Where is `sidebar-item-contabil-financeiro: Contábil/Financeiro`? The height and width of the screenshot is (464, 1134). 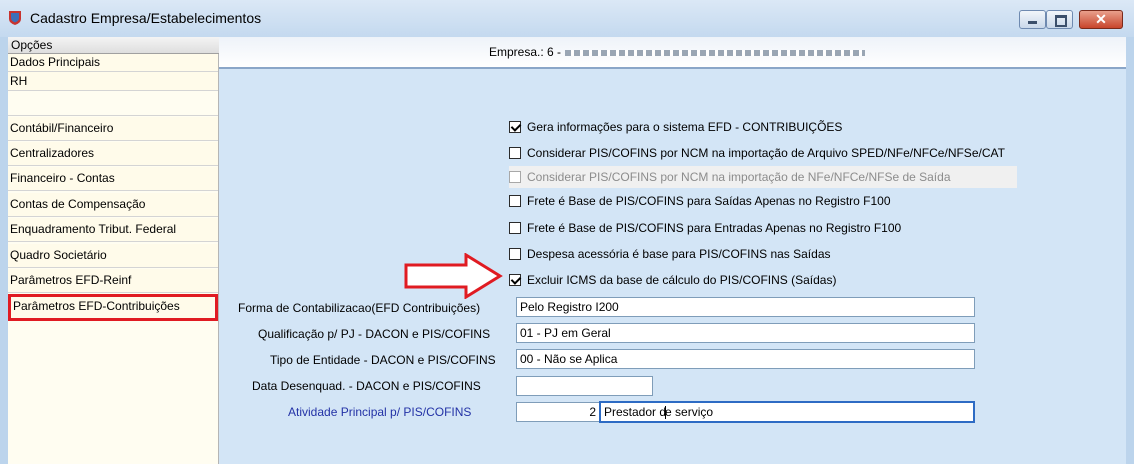 sidebar-item-contabil-financeiro: Contábil/Financeiro is located at coordinates (113, 129).